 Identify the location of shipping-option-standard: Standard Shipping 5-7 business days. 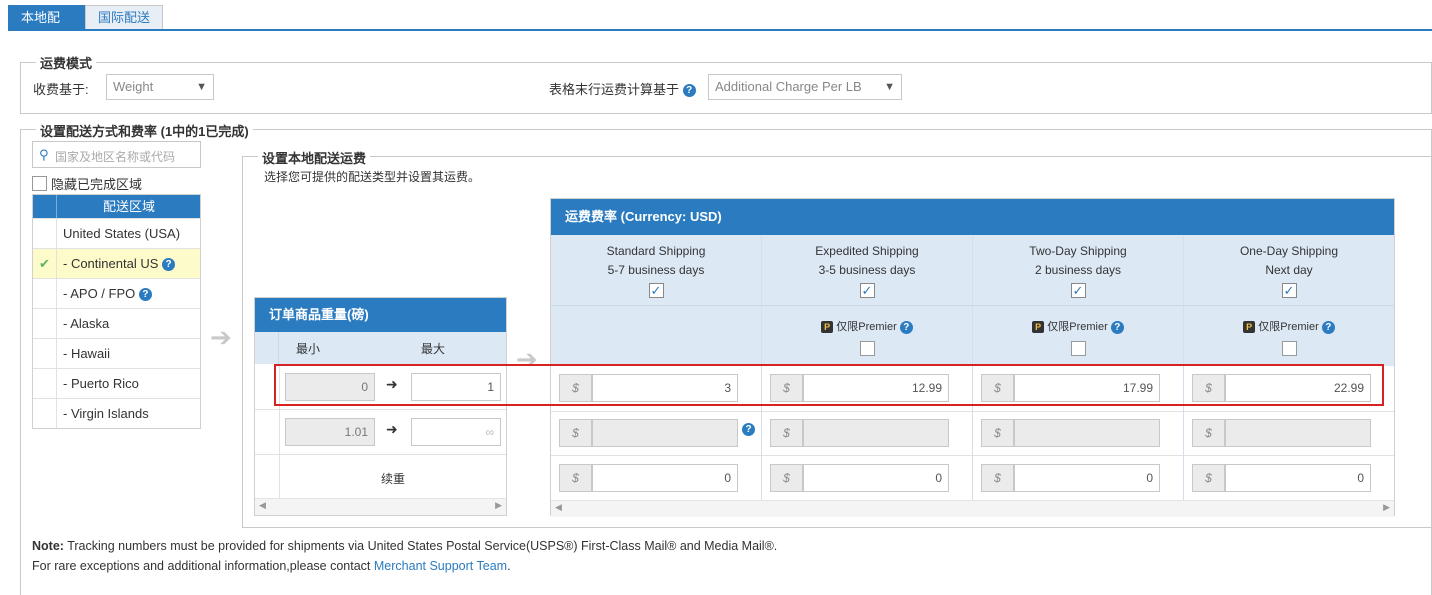
(656, 271).